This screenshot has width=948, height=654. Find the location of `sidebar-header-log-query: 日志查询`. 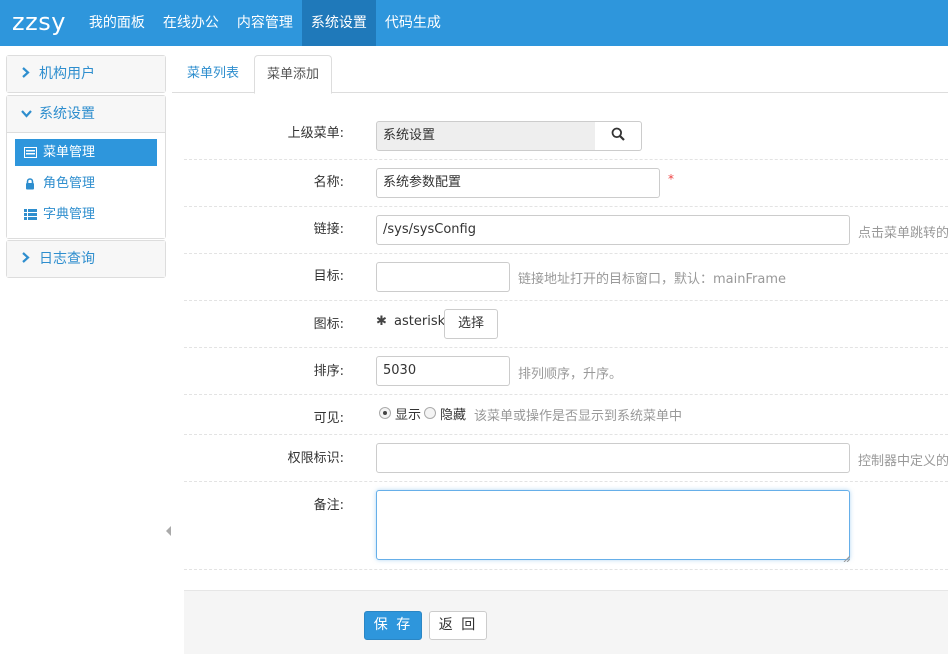

sidebar-header-log-query: 日志查询 is located at coordinates (86, 259).